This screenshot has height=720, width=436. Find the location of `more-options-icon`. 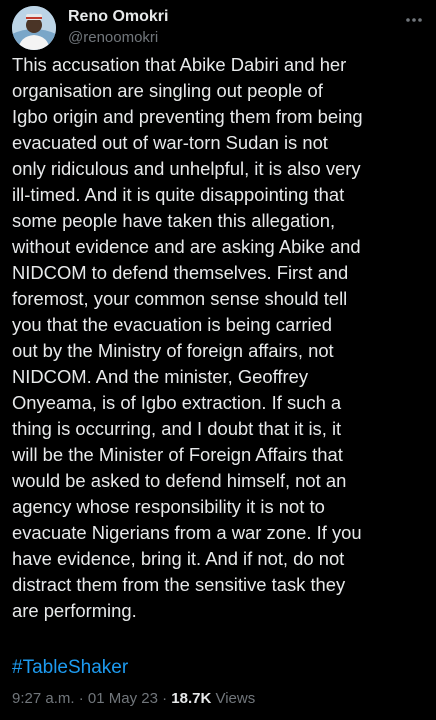

more-options-icon is located at coordinates (414, 20).